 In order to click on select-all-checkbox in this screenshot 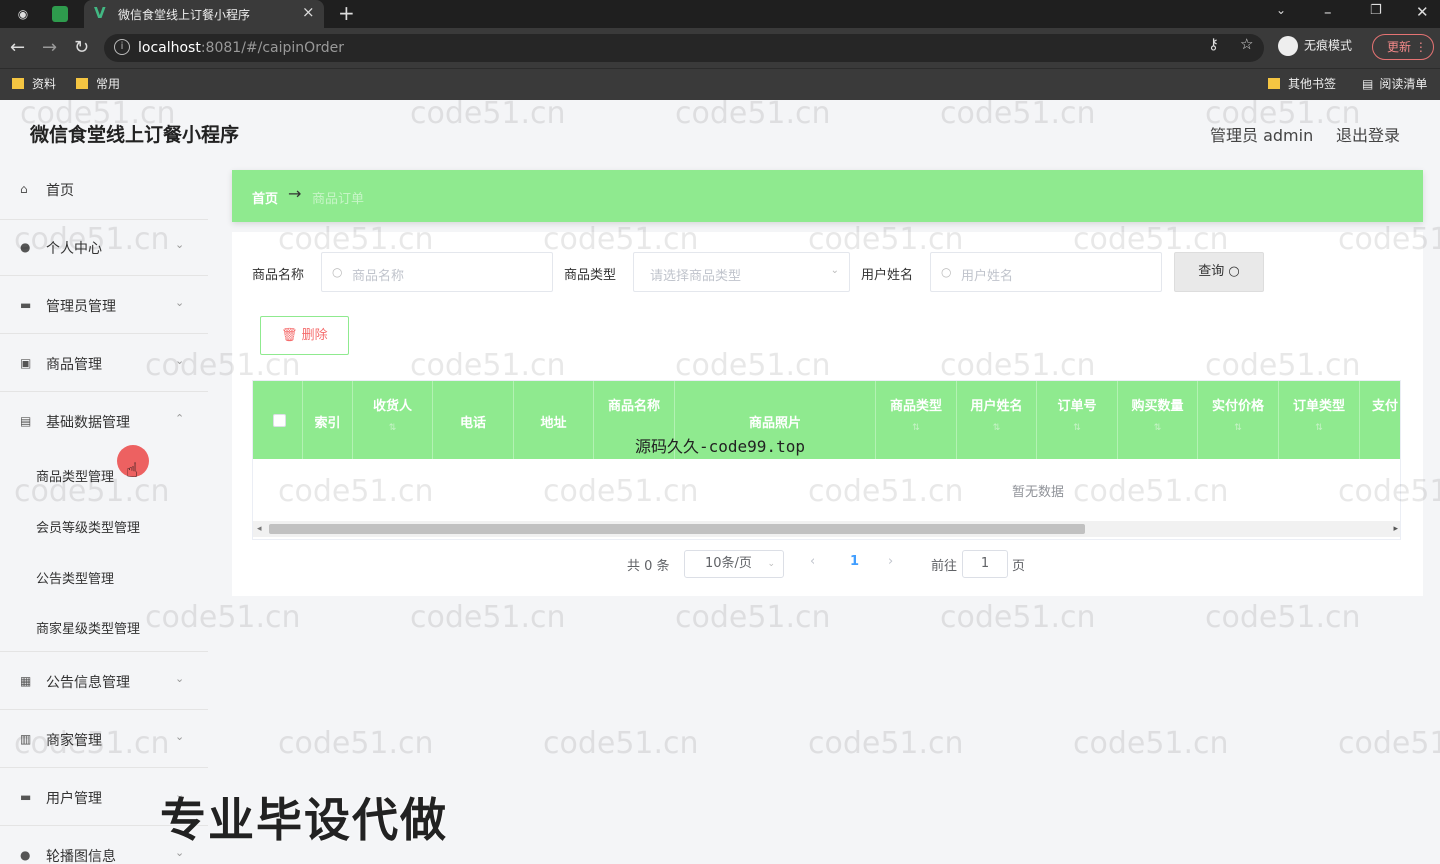, I will do `click(279, 420)`.